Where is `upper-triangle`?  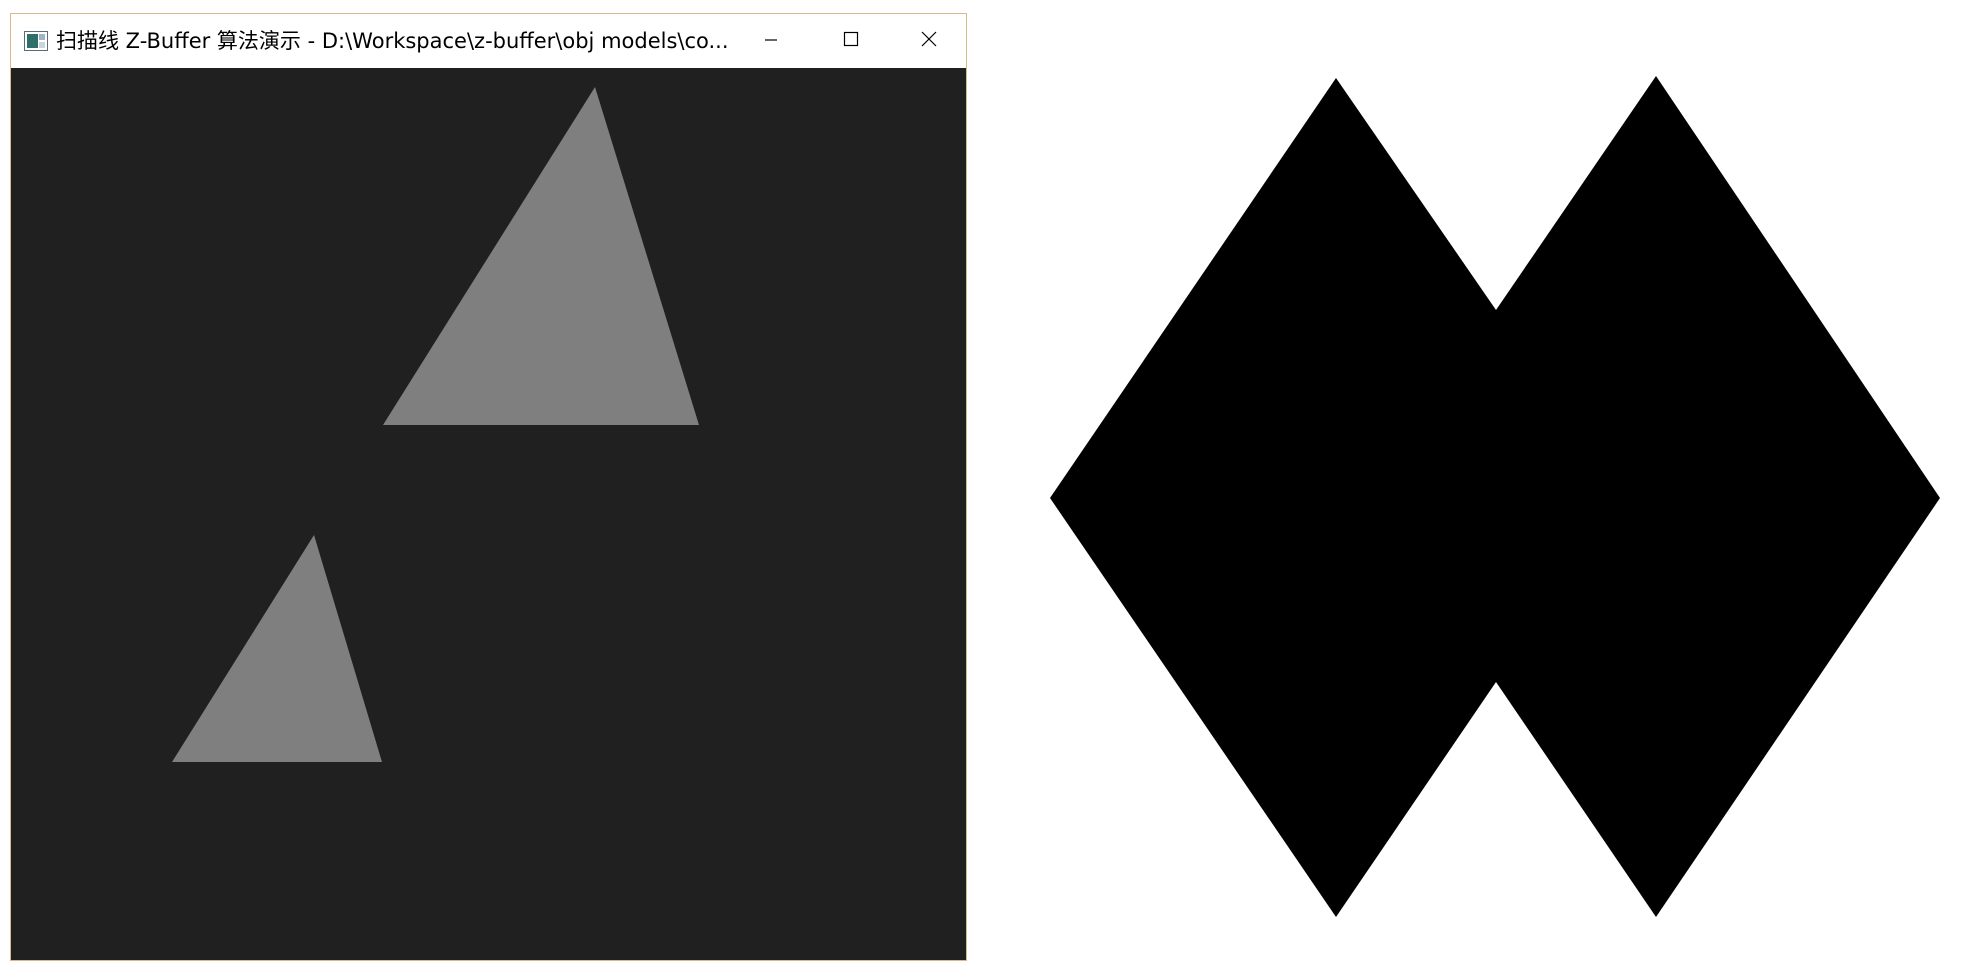 upper-triangle is located at coordinates (541, 256).